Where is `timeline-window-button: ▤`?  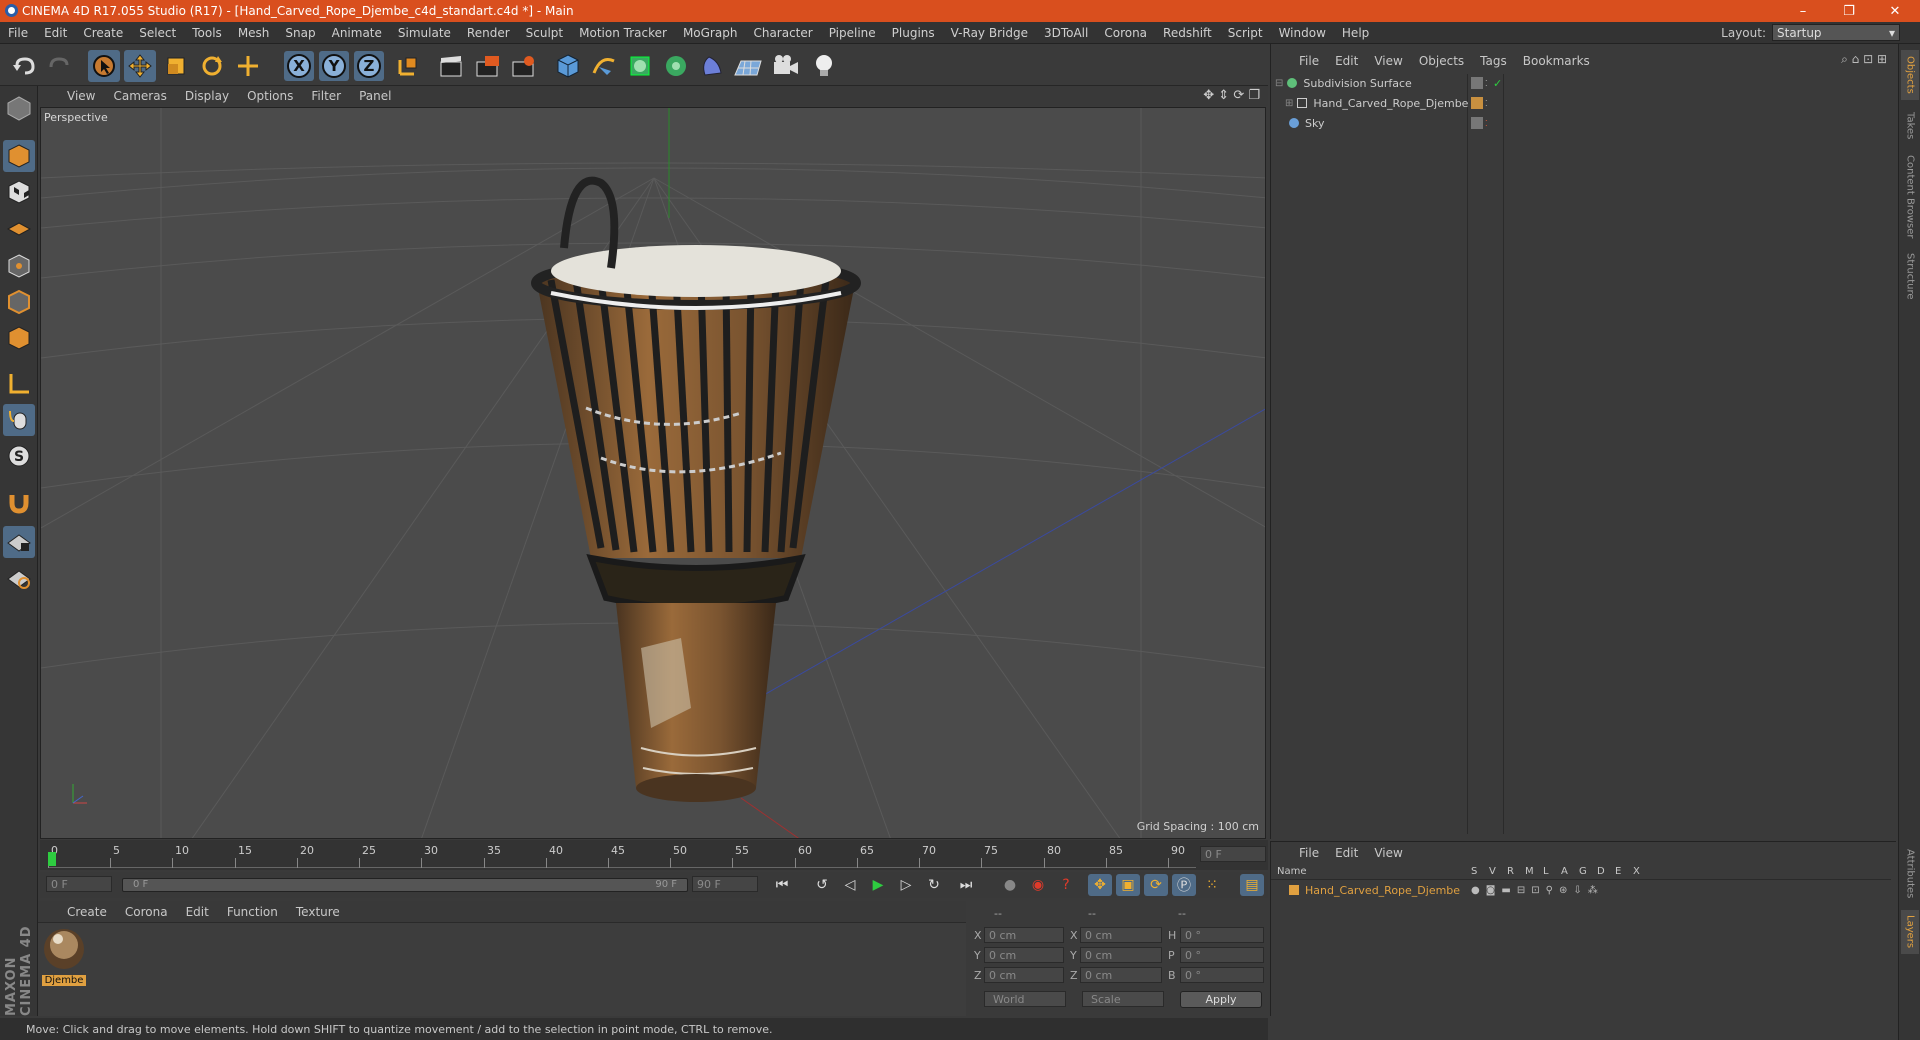
timeline-window-button: ▤ is located at coordinates (1252, 885).